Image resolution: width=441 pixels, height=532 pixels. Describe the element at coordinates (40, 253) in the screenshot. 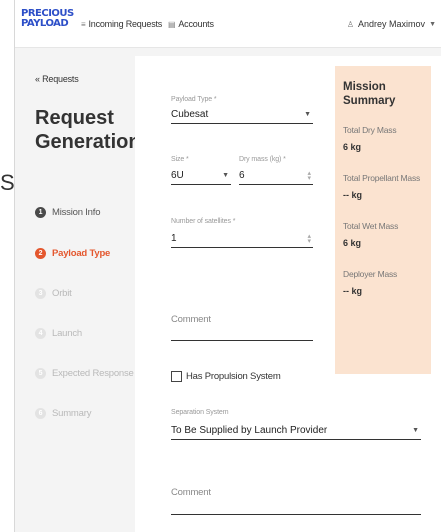

I see `step-number-icon: 2` at that location.